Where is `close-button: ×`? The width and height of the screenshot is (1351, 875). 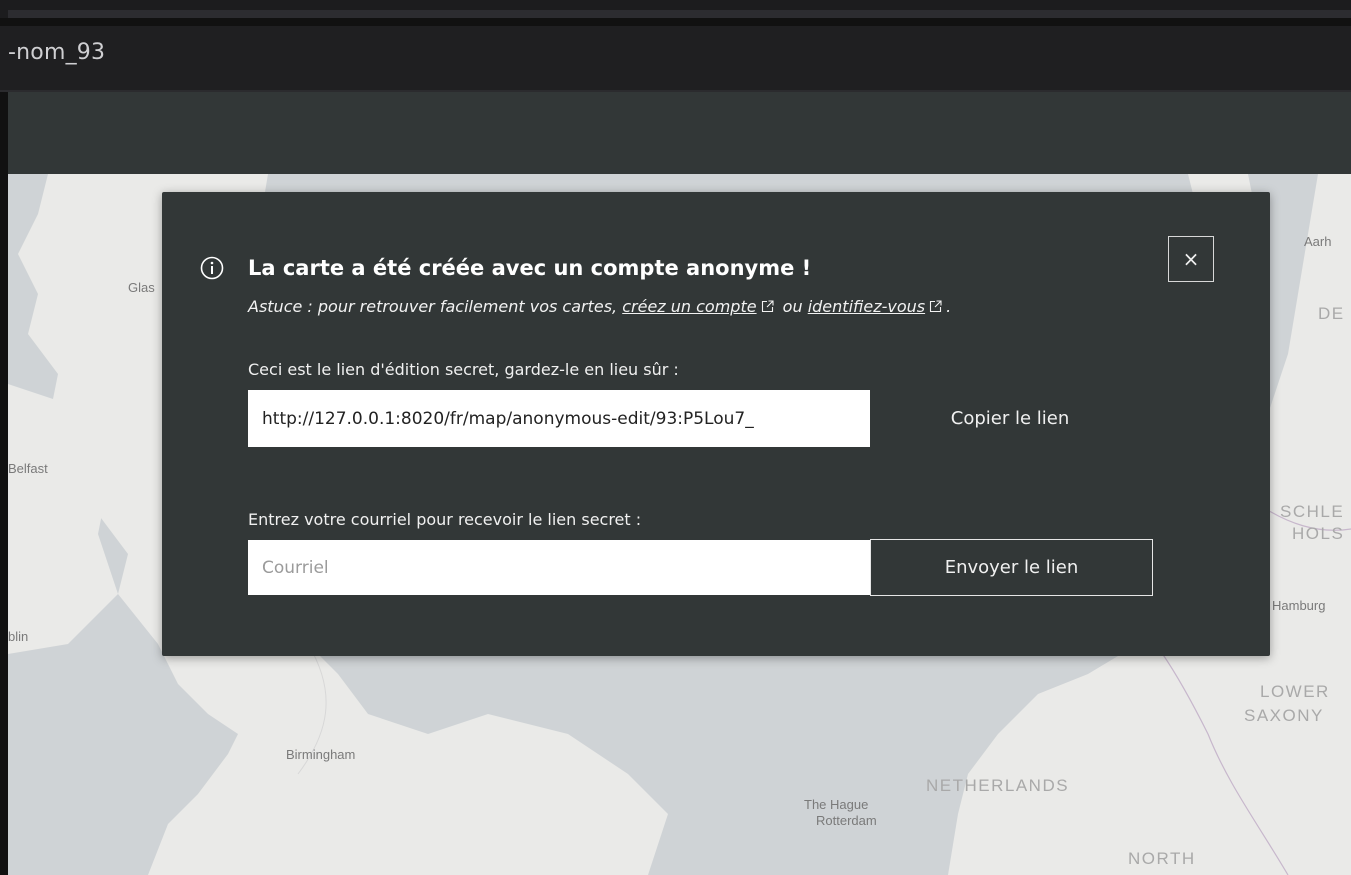 close-button: × is located at coordinates (1191, 259).